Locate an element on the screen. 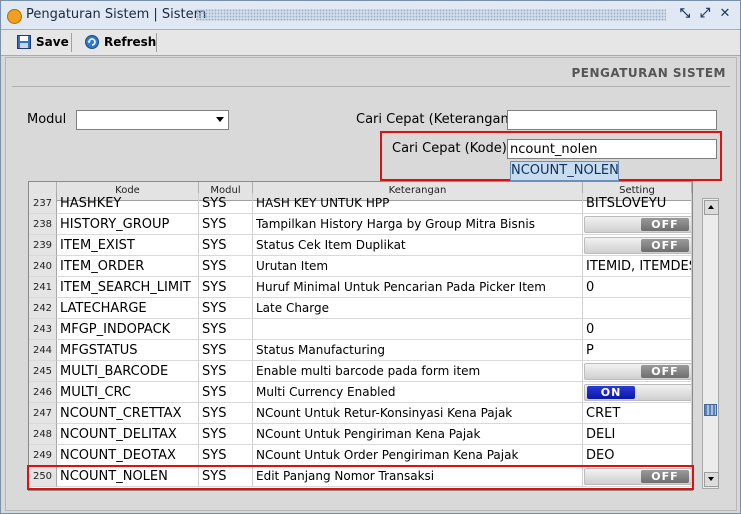 The image size is (741, 514). cell-keterangan: Status Manufacturing is located at coordinates (418, 350).